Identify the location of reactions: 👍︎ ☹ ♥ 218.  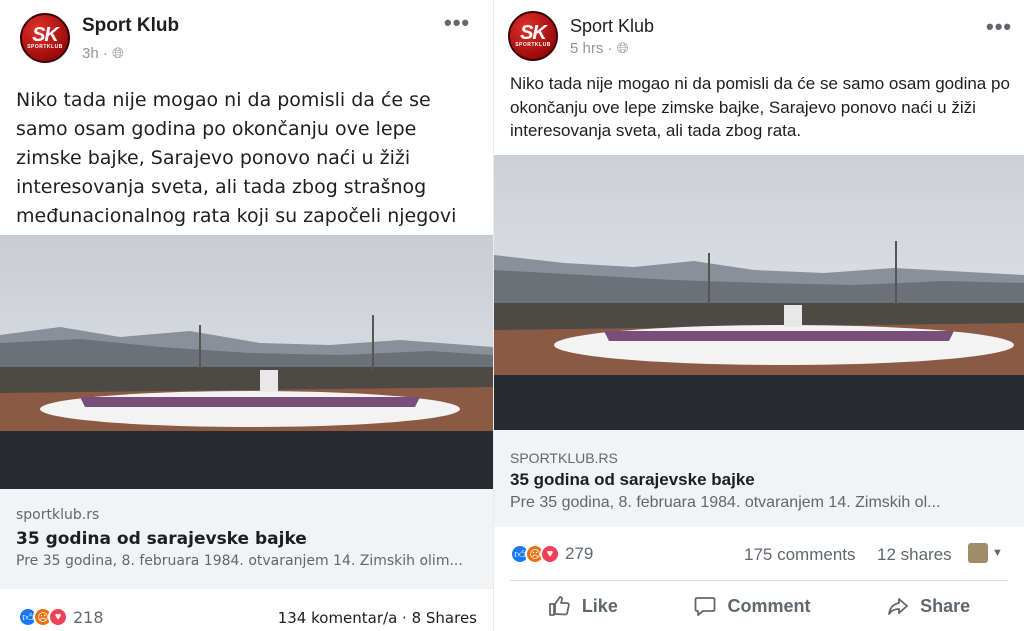
(61, 617).